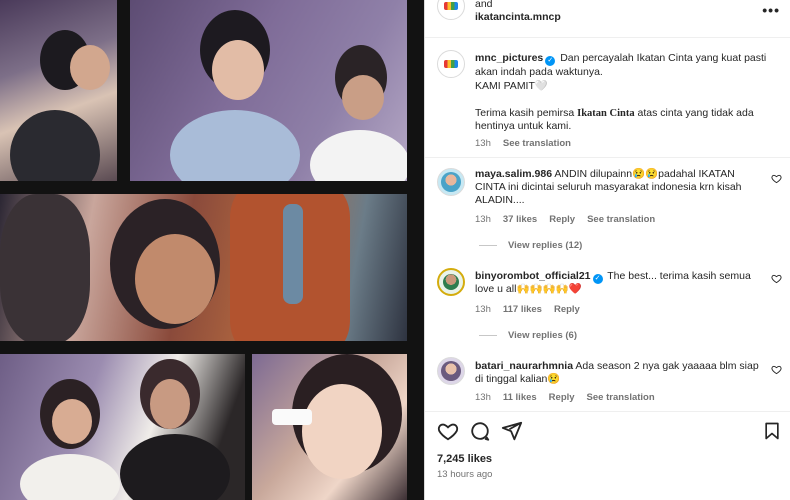 This screenshot has width=790, height=500. Describe the element at coordinates (464, 459) in the screenshot. I see `like-count: 7,245 likes` at that location.